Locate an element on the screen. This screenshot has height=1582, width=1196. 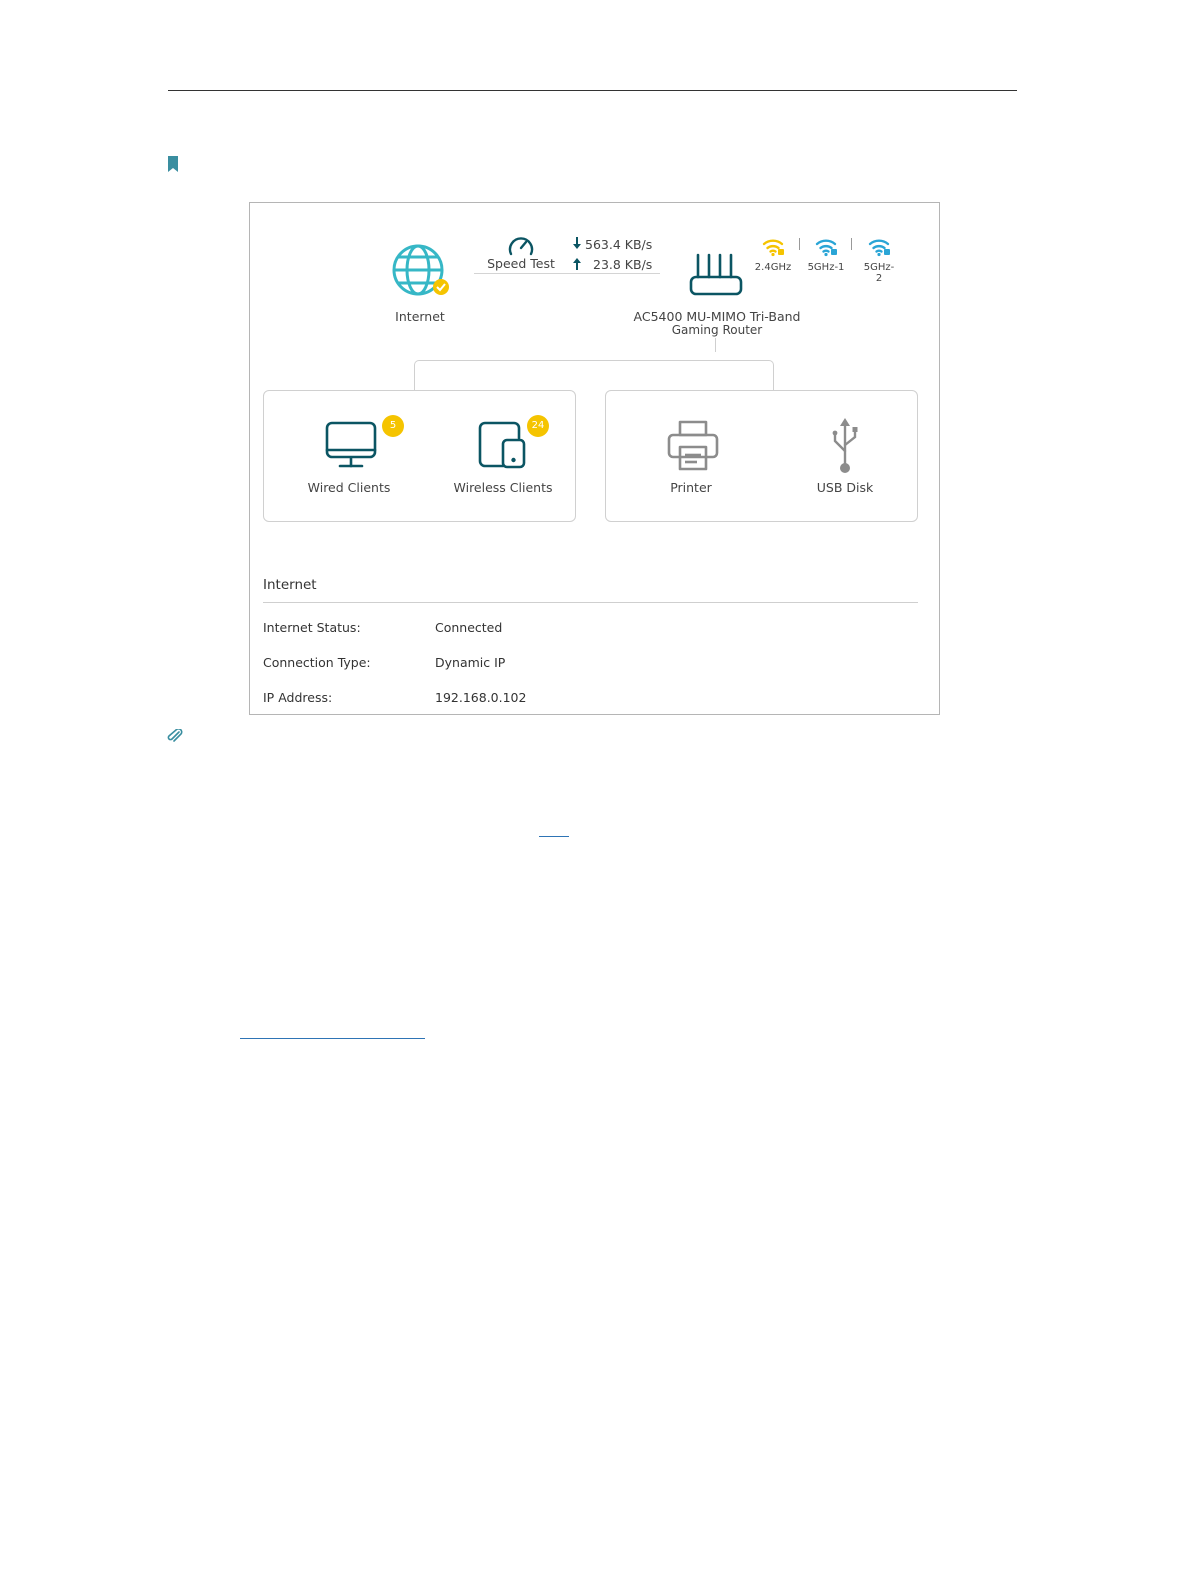
band-label-2g: 2.4GHz is located at coordinates (773, 267).